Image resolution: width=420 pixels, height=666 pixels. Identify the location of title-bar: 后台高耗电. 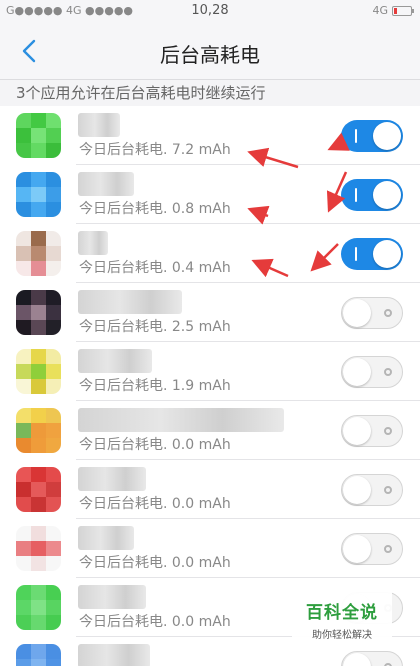
(210, 51).